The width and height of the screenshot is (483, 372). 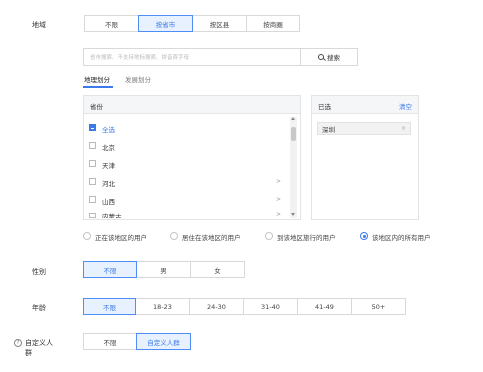 What do you see at coordinates (306, 237) in the screenshot?
I see `scope-label-traveler: 到该地区旅行的用户` at bounding box center [306, 237].